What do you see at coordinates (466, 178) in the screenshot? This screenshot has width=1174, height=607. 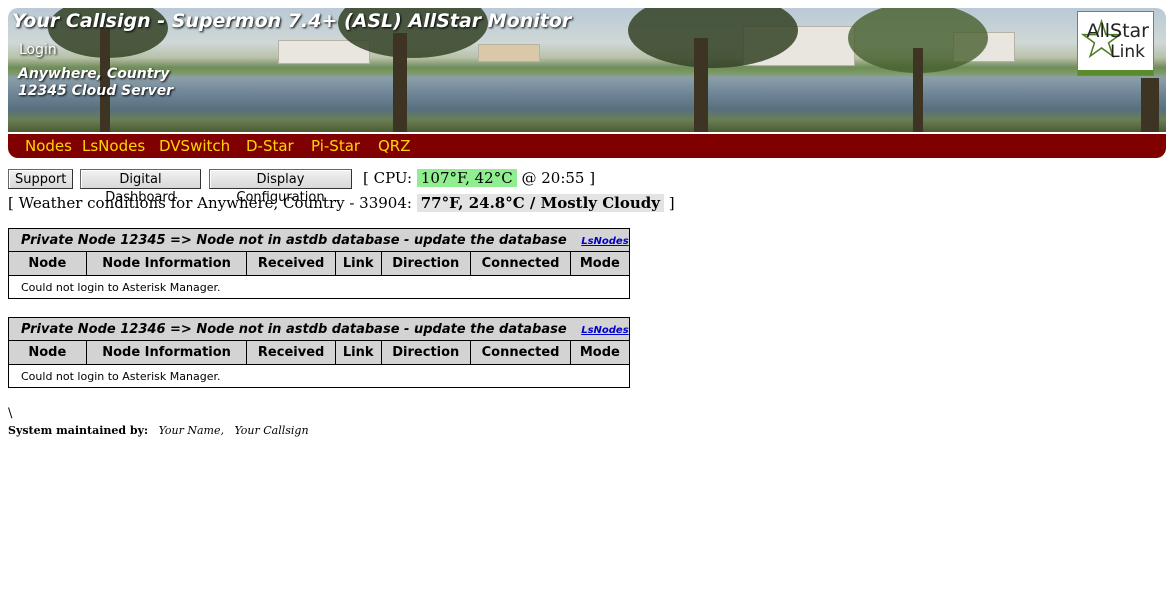 I see `cpu-temperature: 107°F, 42°C` at bounding box center [466, 178].